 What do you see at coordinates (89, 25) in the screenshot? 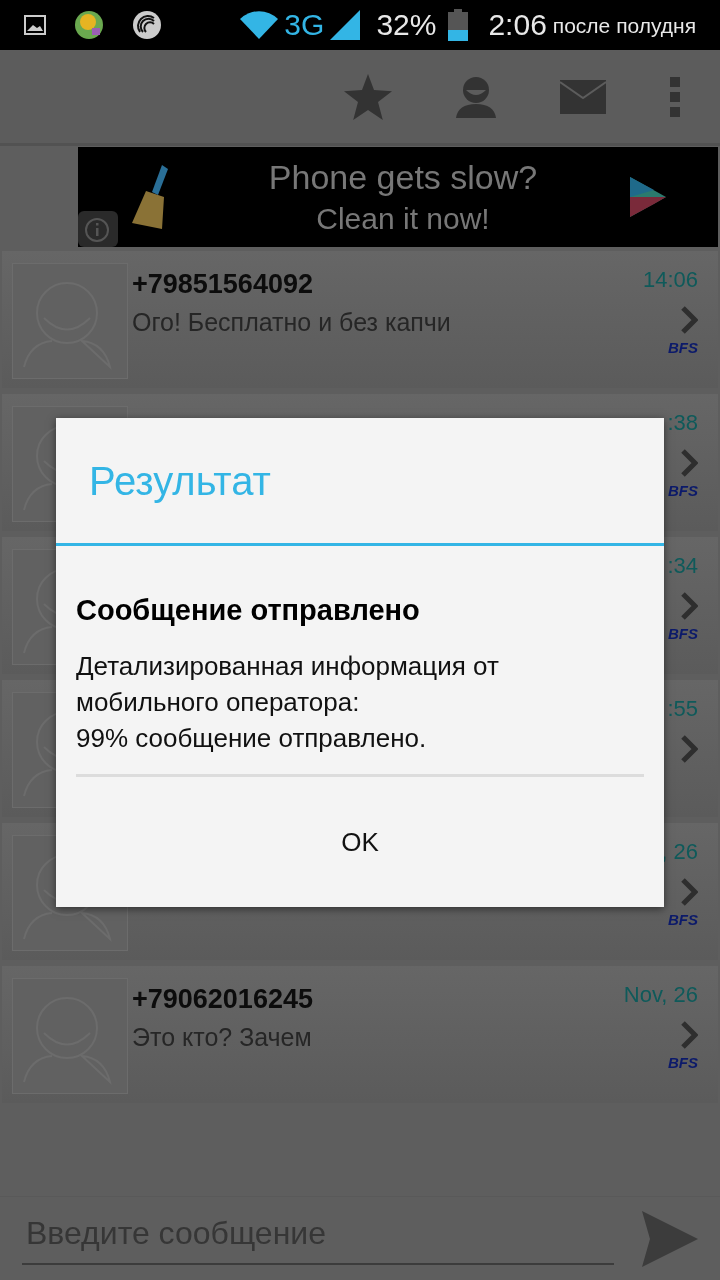
I see `app-icon` at bounding box center [89, 25].